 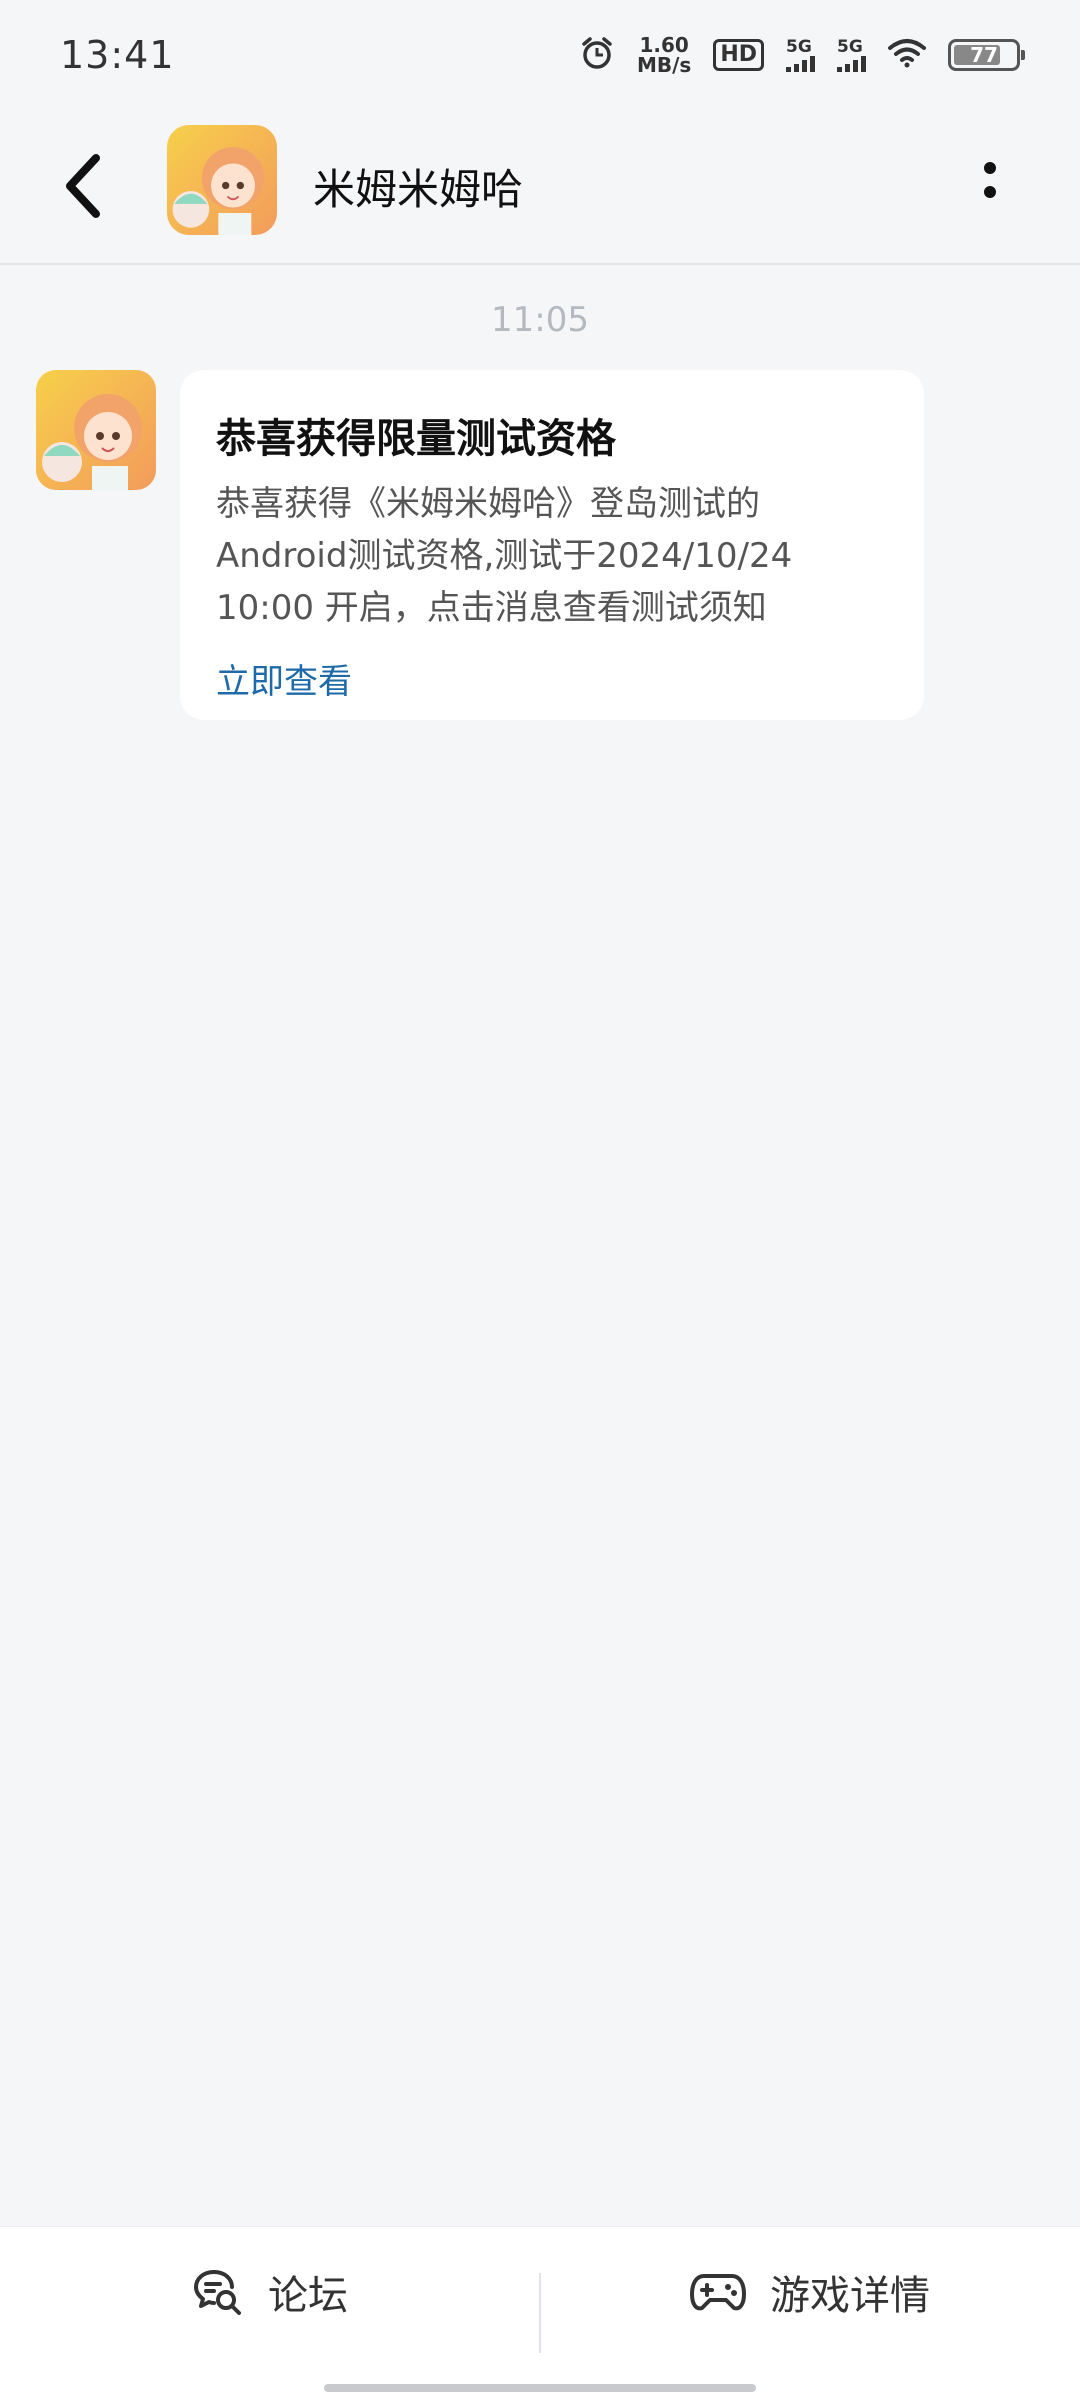 I want to click on alarm-icon, so click(x=597, y=55).